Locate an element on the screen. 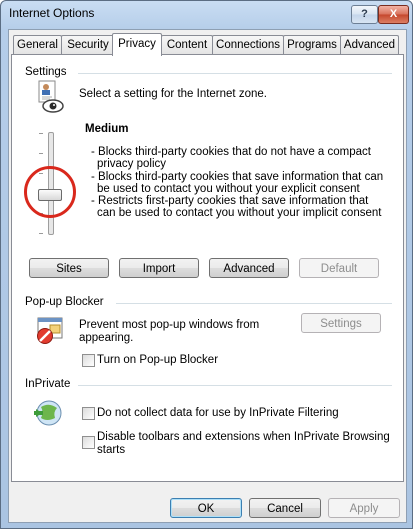 Image resolution: width=413 pixels, height=529 pixels. popup-blocker-label: Turn on Pop-up Blocker is located at coordinates (157, 360).